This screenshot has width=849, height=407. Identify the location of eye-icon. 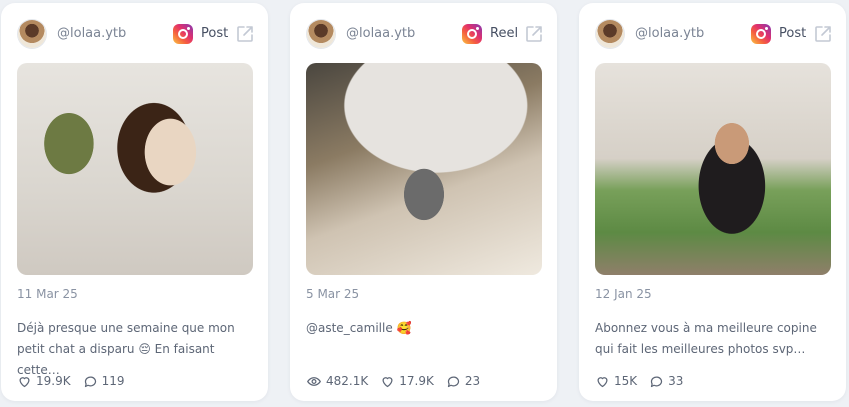
(314, 381).